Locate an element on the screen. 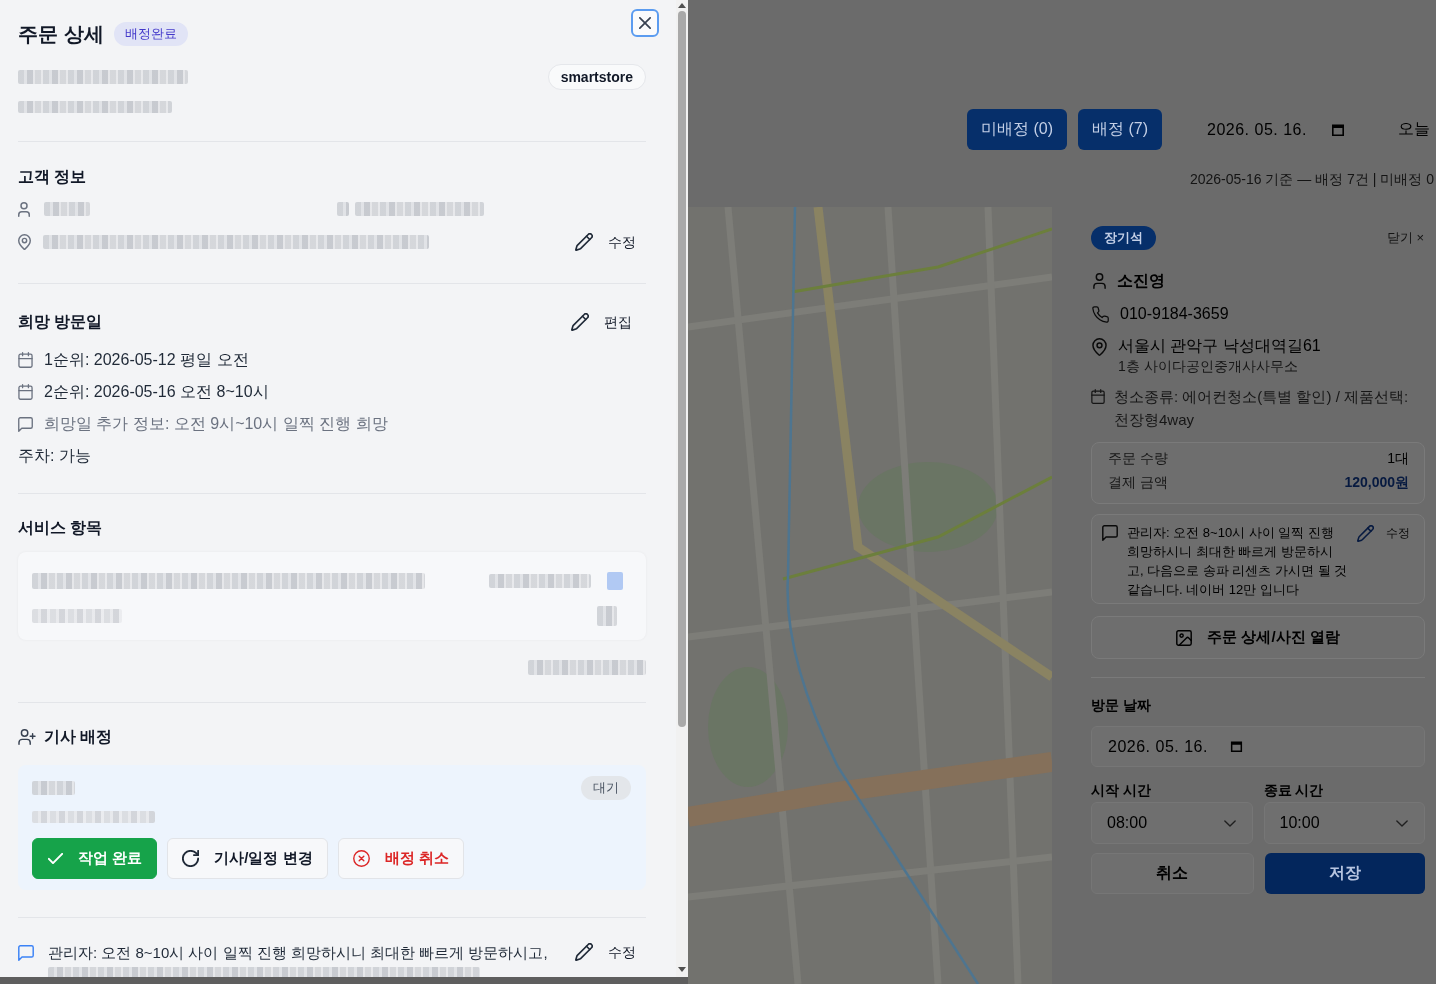  cancel-button: 취소 is located at coordinates (1172, 873).